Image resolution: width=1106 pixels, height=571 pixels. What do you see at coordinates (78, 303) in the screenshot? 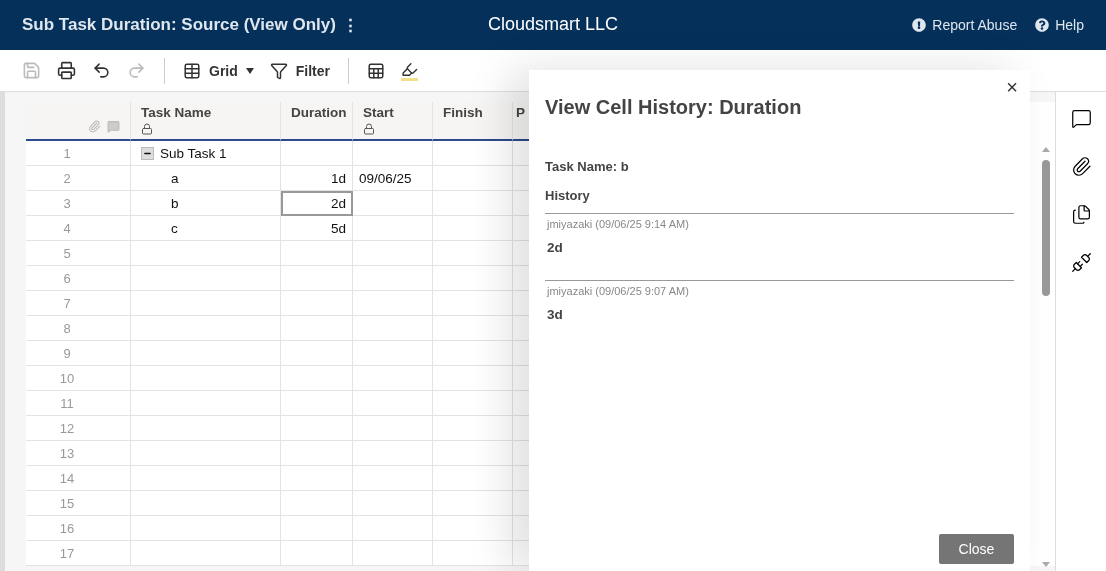
I see `row-number: 7` at bounding box center [78, 303].